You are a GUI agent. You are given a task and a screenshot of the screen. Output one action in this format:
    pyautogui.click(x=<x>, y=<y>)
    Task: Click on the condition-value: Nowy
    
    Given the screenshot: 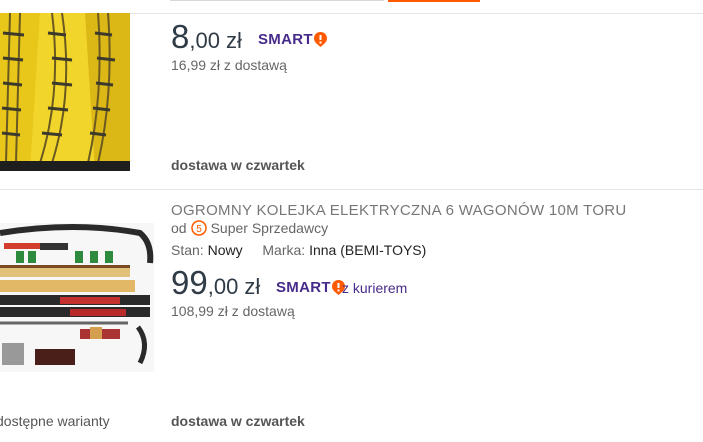 What is the action you would take?
    pyautogui.click(x=225, y=250)
    